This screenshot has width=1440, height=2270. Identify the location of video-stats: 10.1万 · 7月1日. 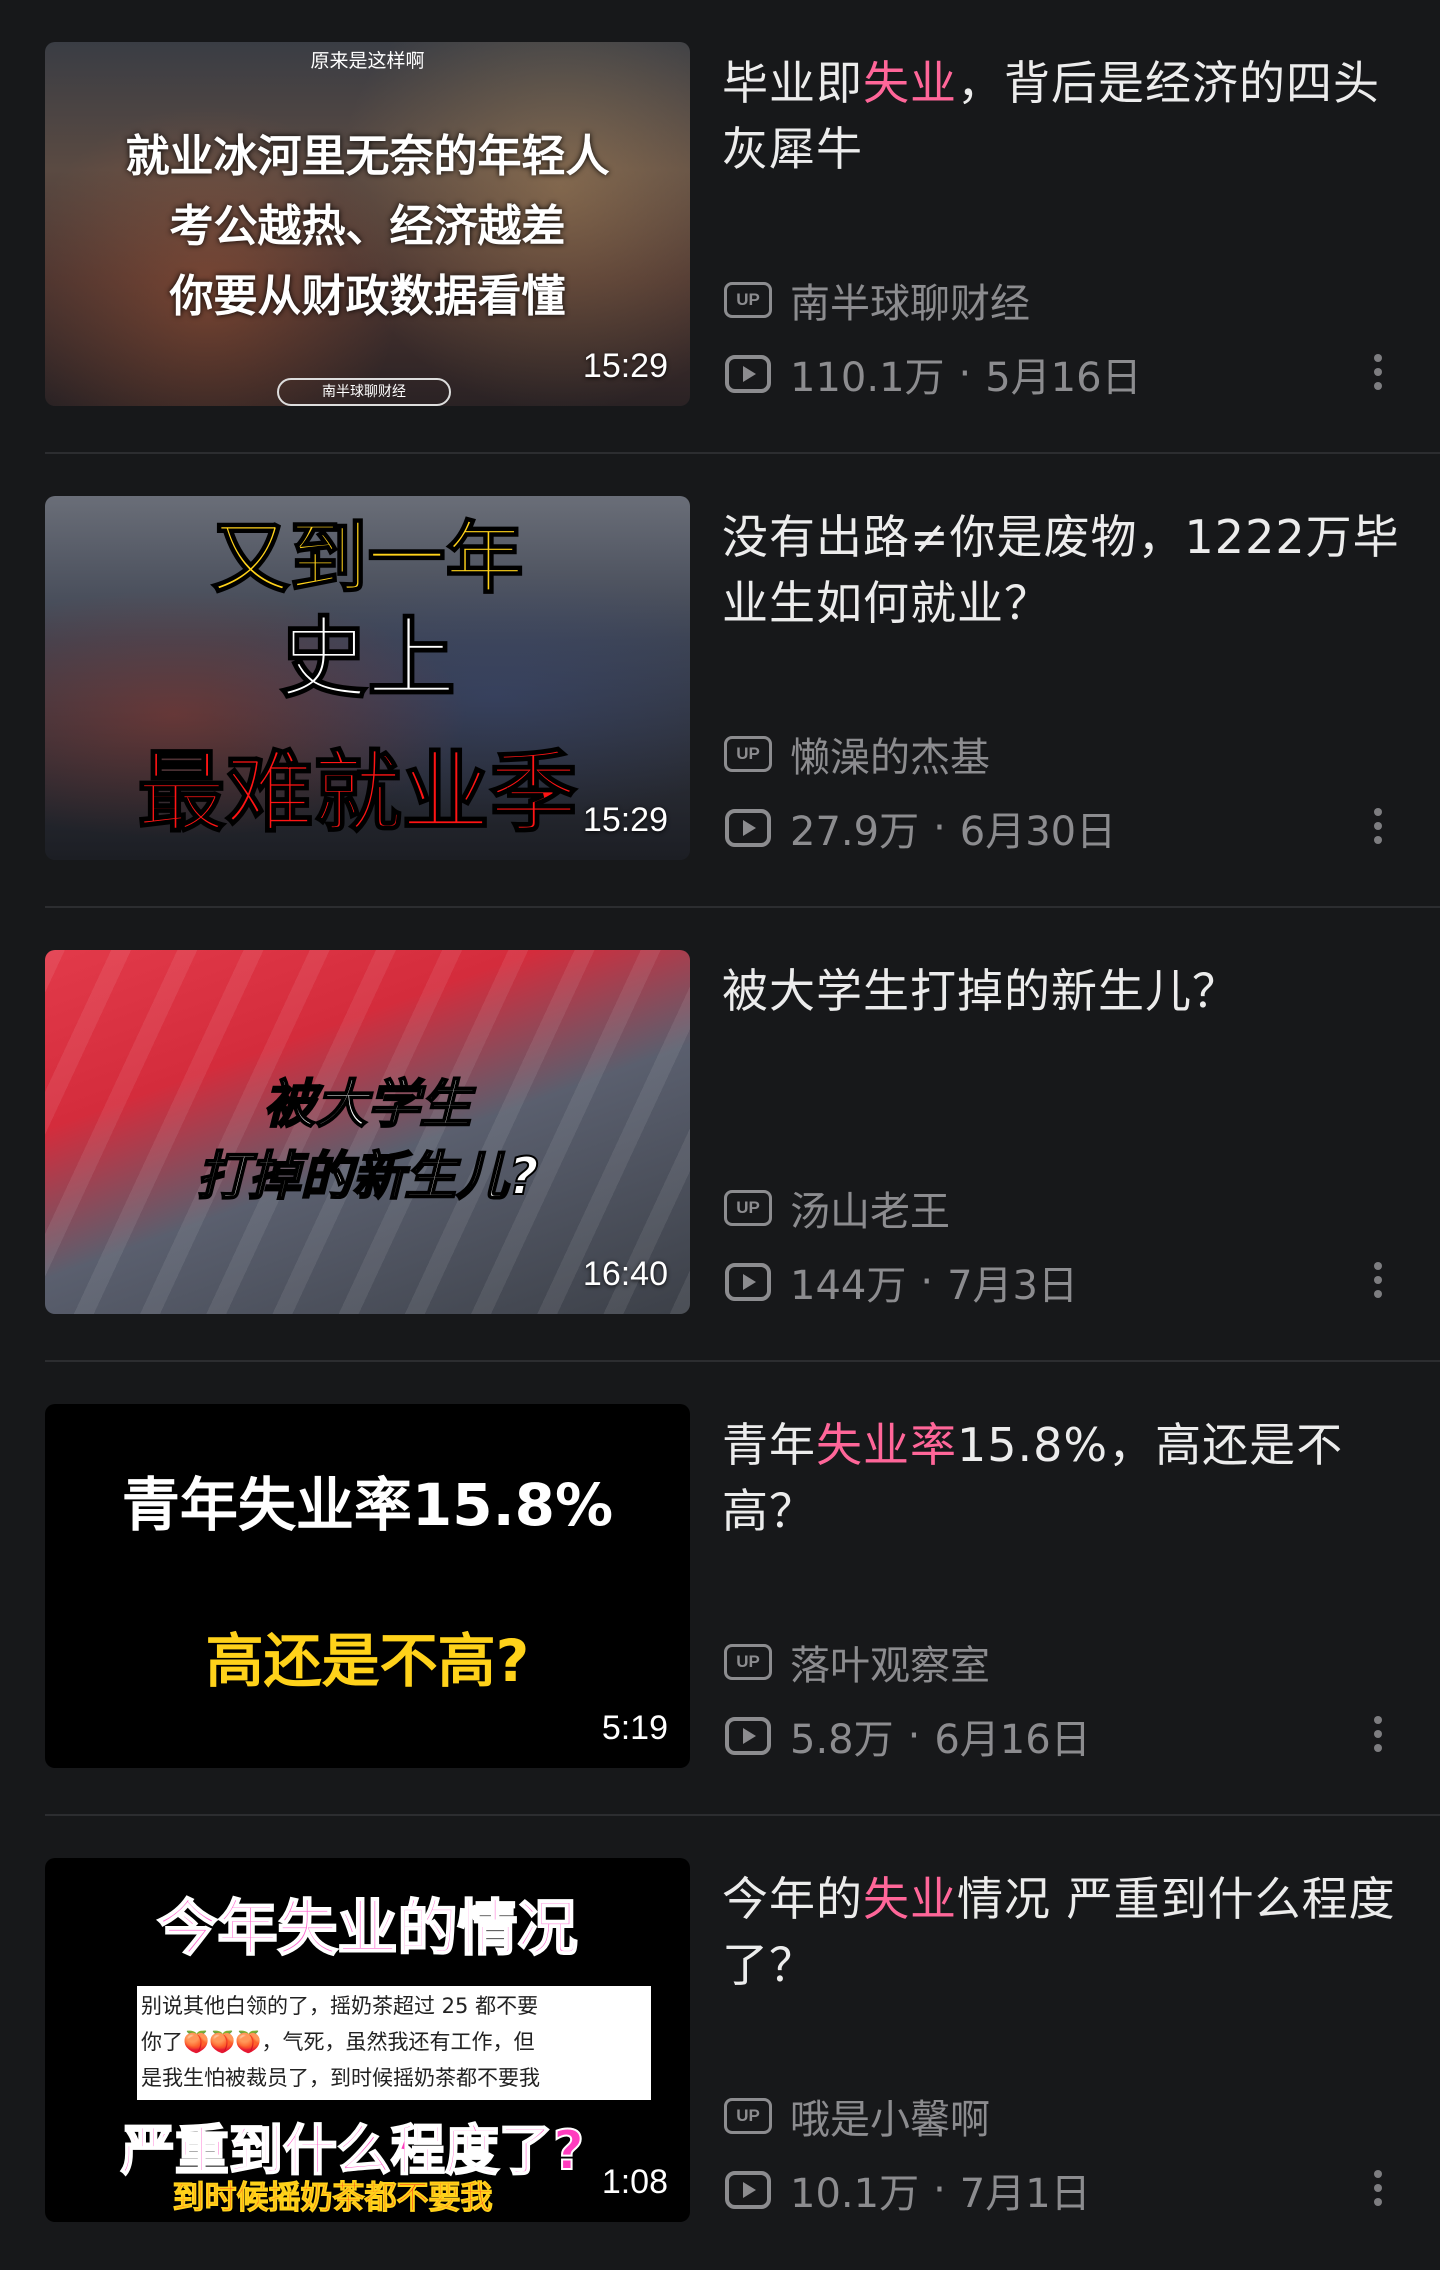
(907, 2190).